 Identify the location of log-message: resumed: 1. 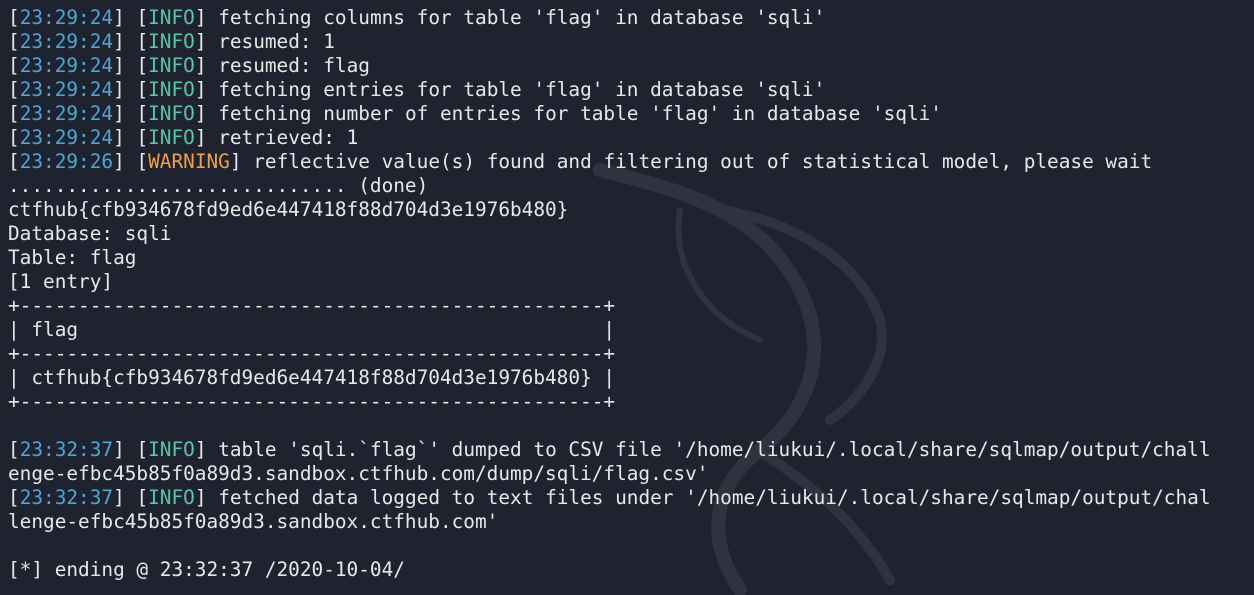
(276, 41).